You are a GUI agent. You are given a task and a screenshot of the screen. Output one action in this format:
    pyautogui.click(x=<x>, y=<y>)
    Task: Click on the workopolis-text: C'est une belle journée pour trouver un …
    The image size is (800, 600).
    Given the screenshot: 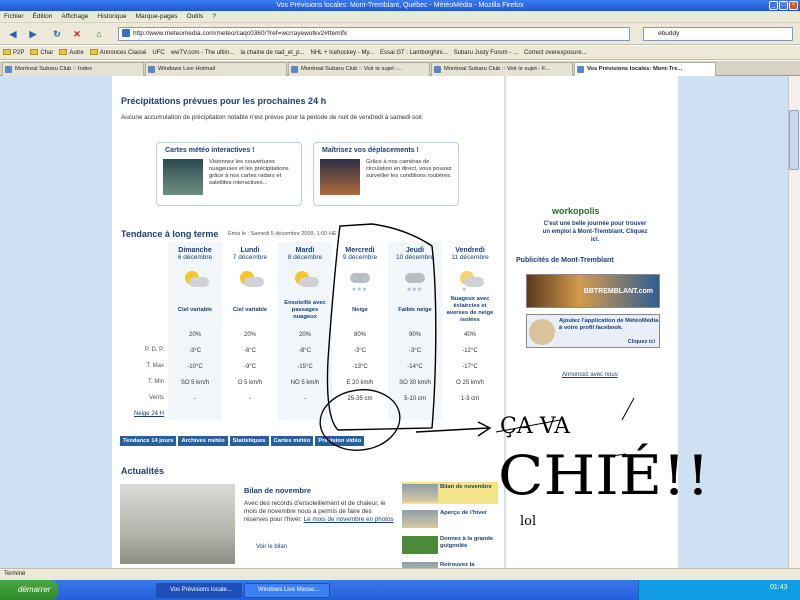 What is the action you would take?
    pyautogui.click(x=595, y=232)
    